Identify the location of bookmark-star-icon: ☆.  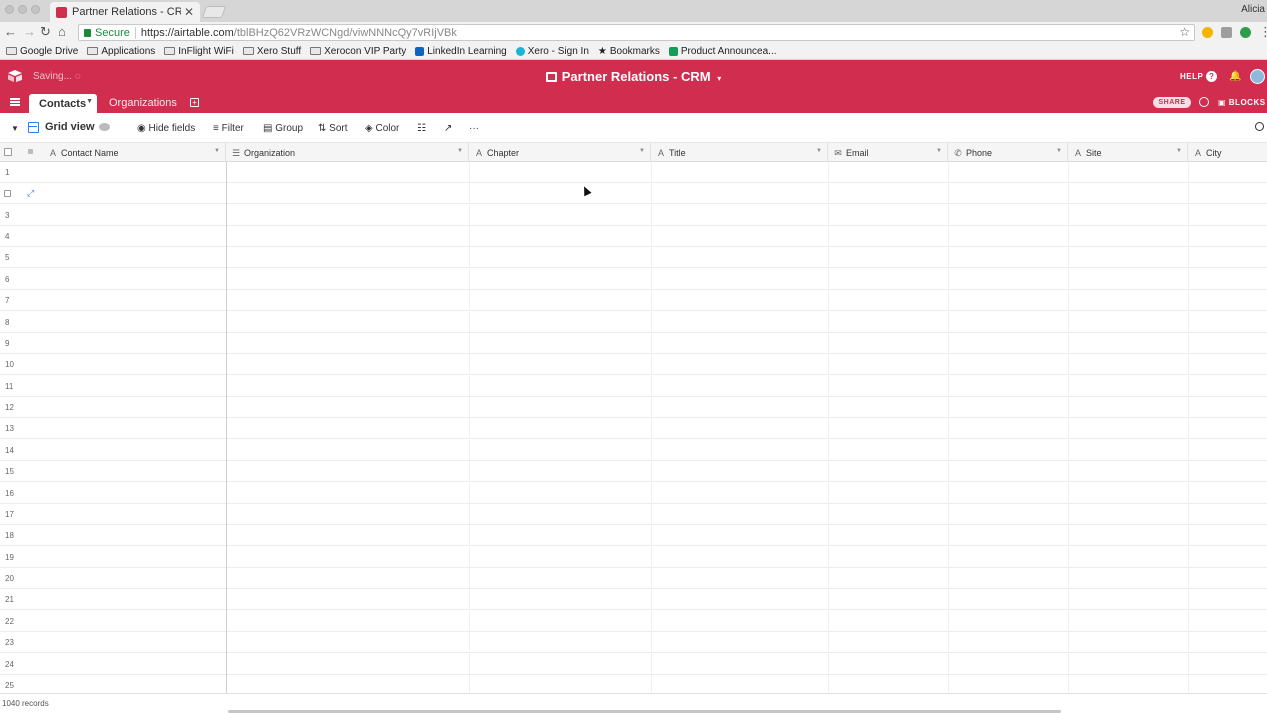
(1184, 32).